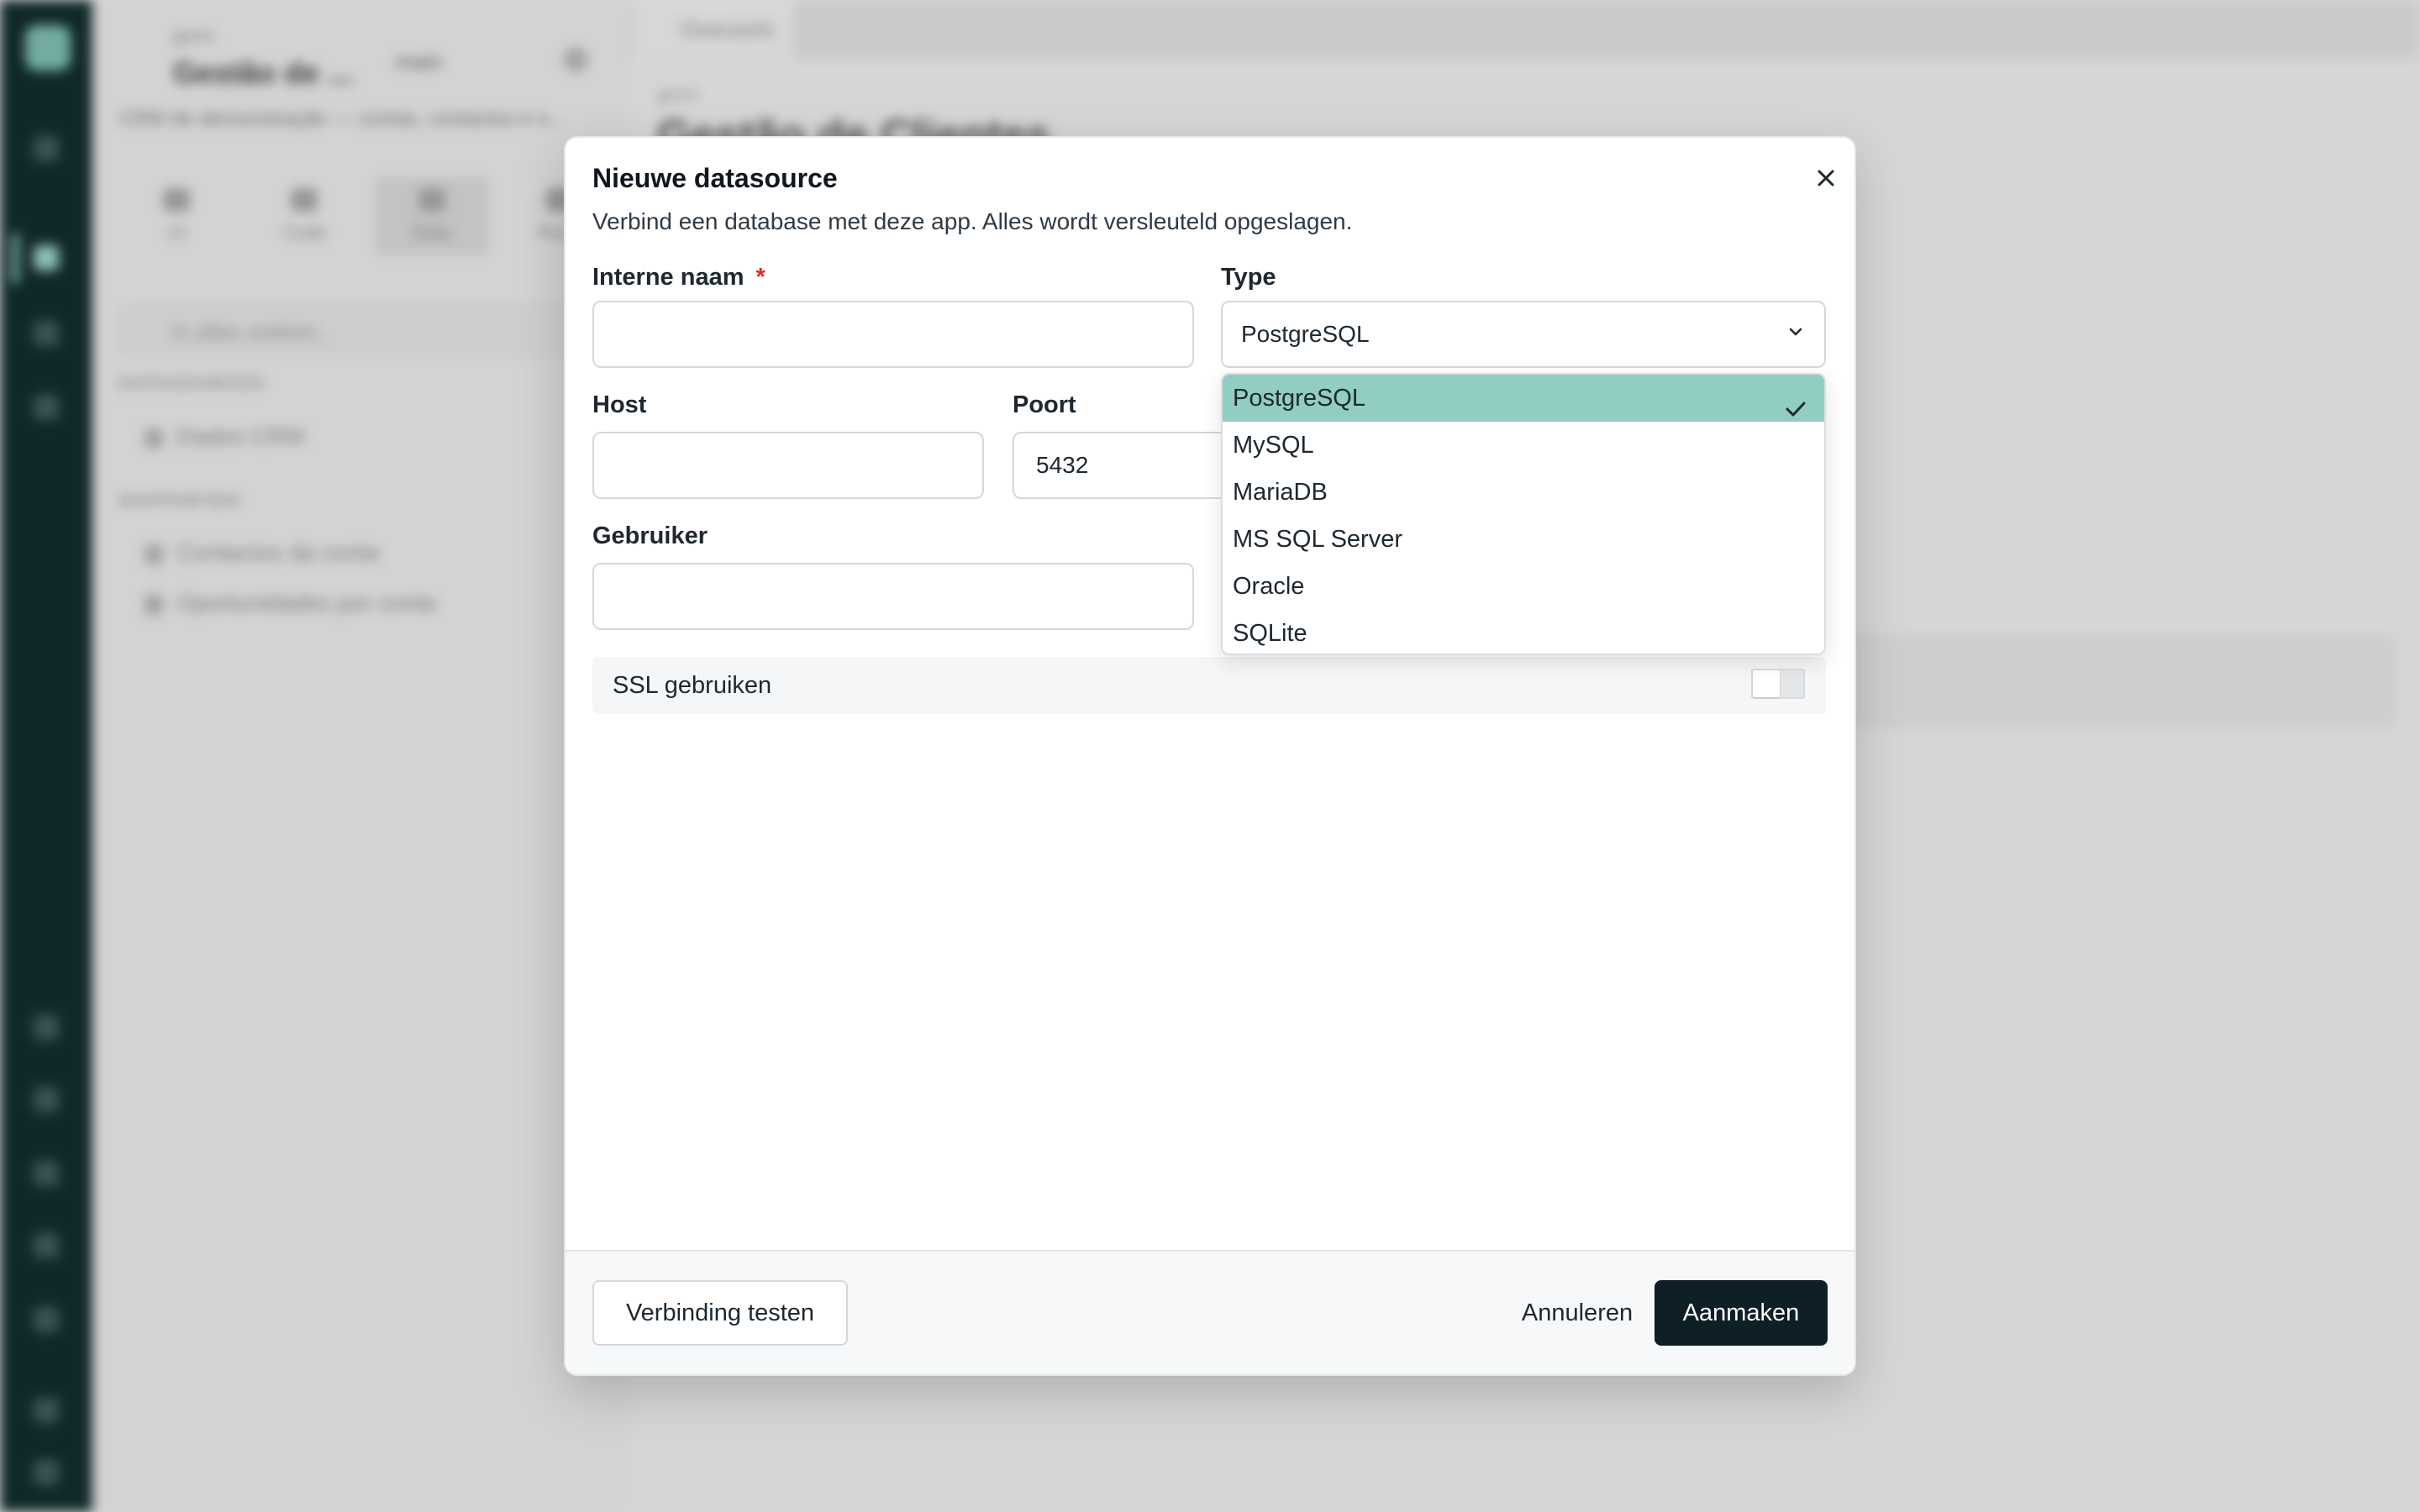  I want to click on ssl-label: SSL gebruiken, so click(692, 685).